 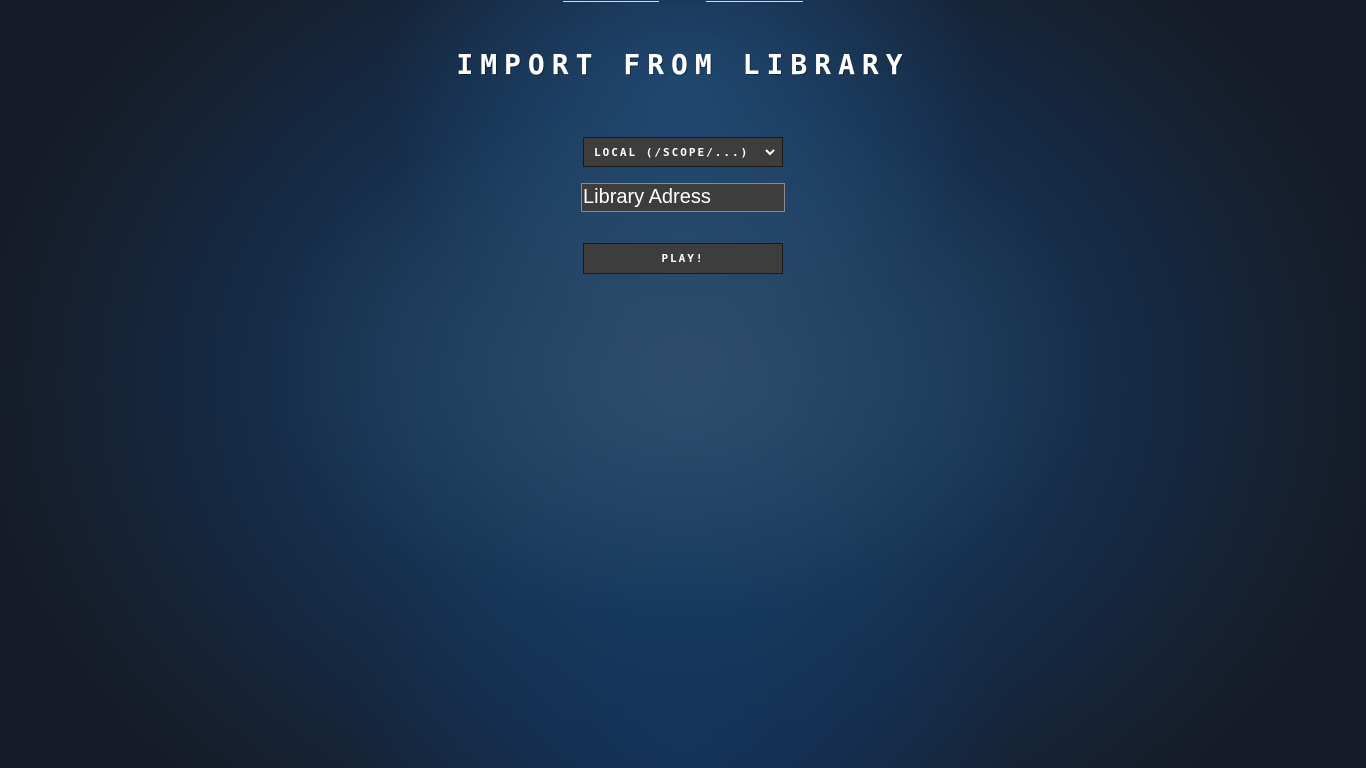 What do you see at coordinates (672, 152) in the screenshot?
I see `source-select-value: LOCAL (/SCOPE/...)` at bounding box center [672, 152].